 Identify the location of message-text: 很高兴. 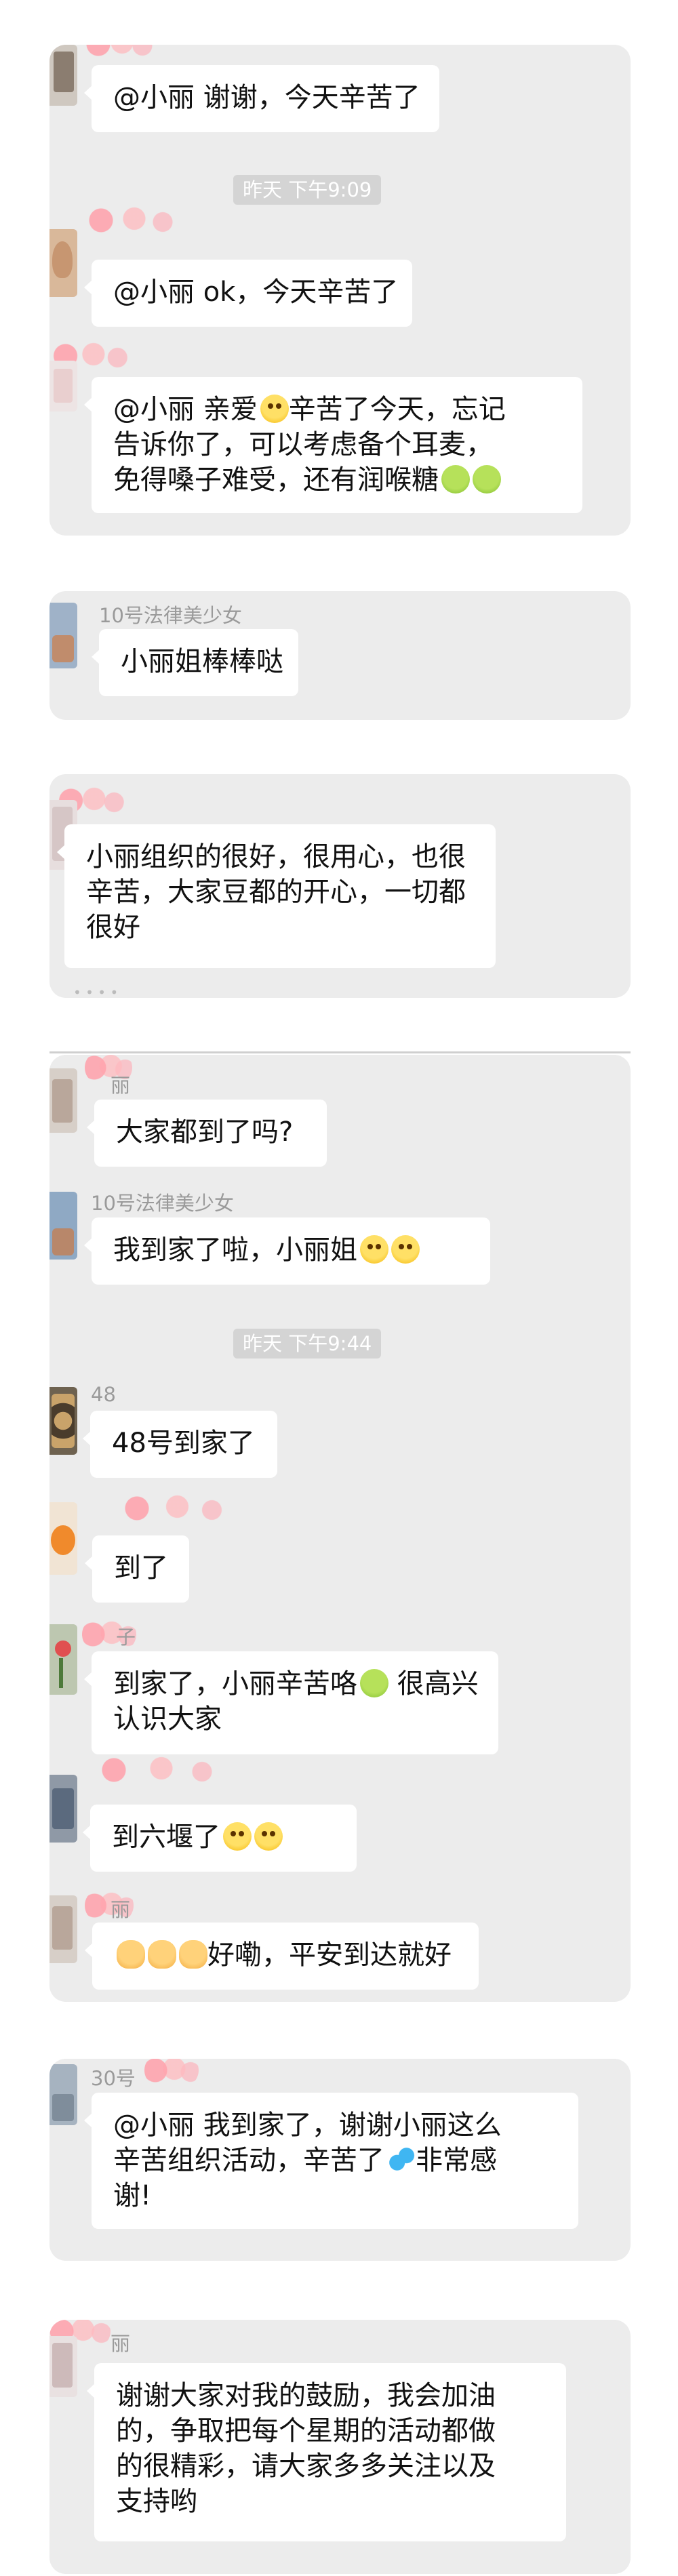
(433, 1683).